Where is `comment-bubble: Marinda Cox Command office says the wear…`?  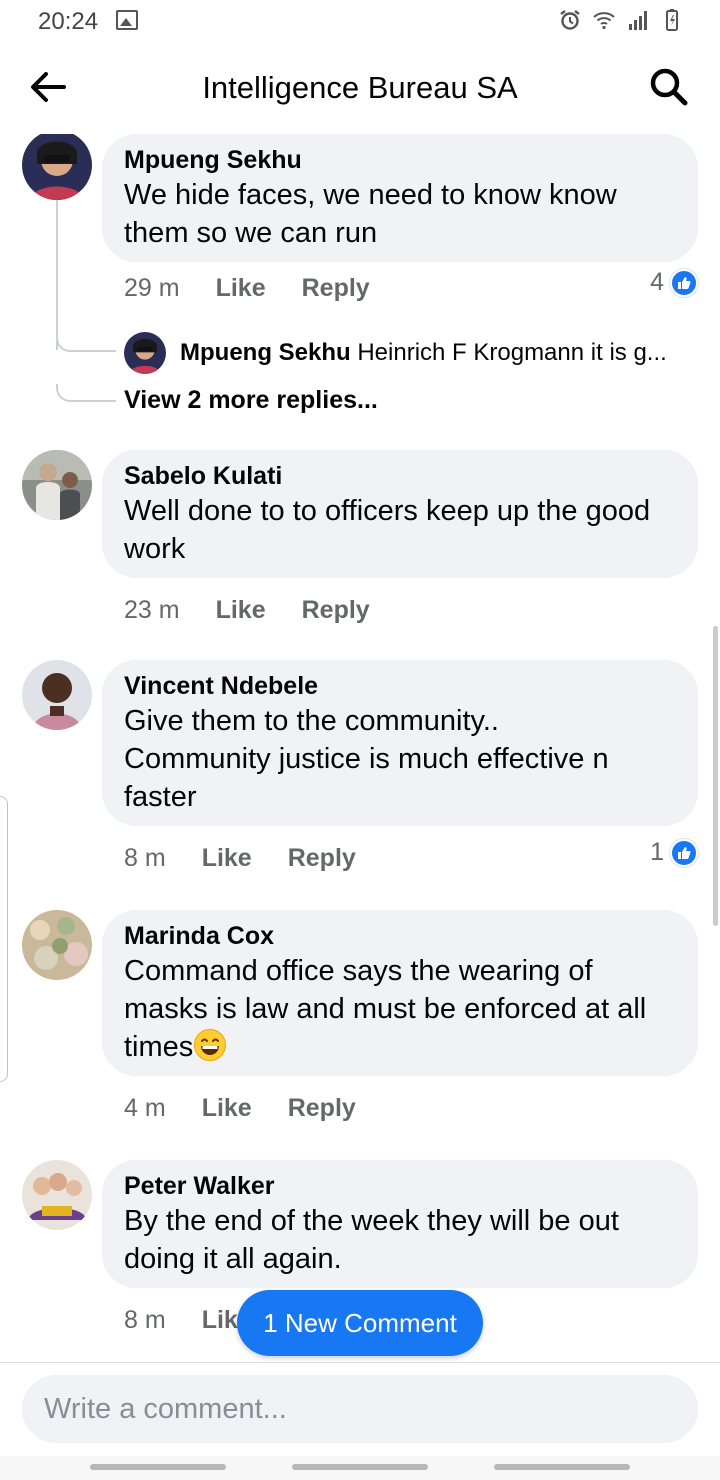 comment-bubble: Marinda Cox Command office says the wear… is located at coordinates (400, 993).